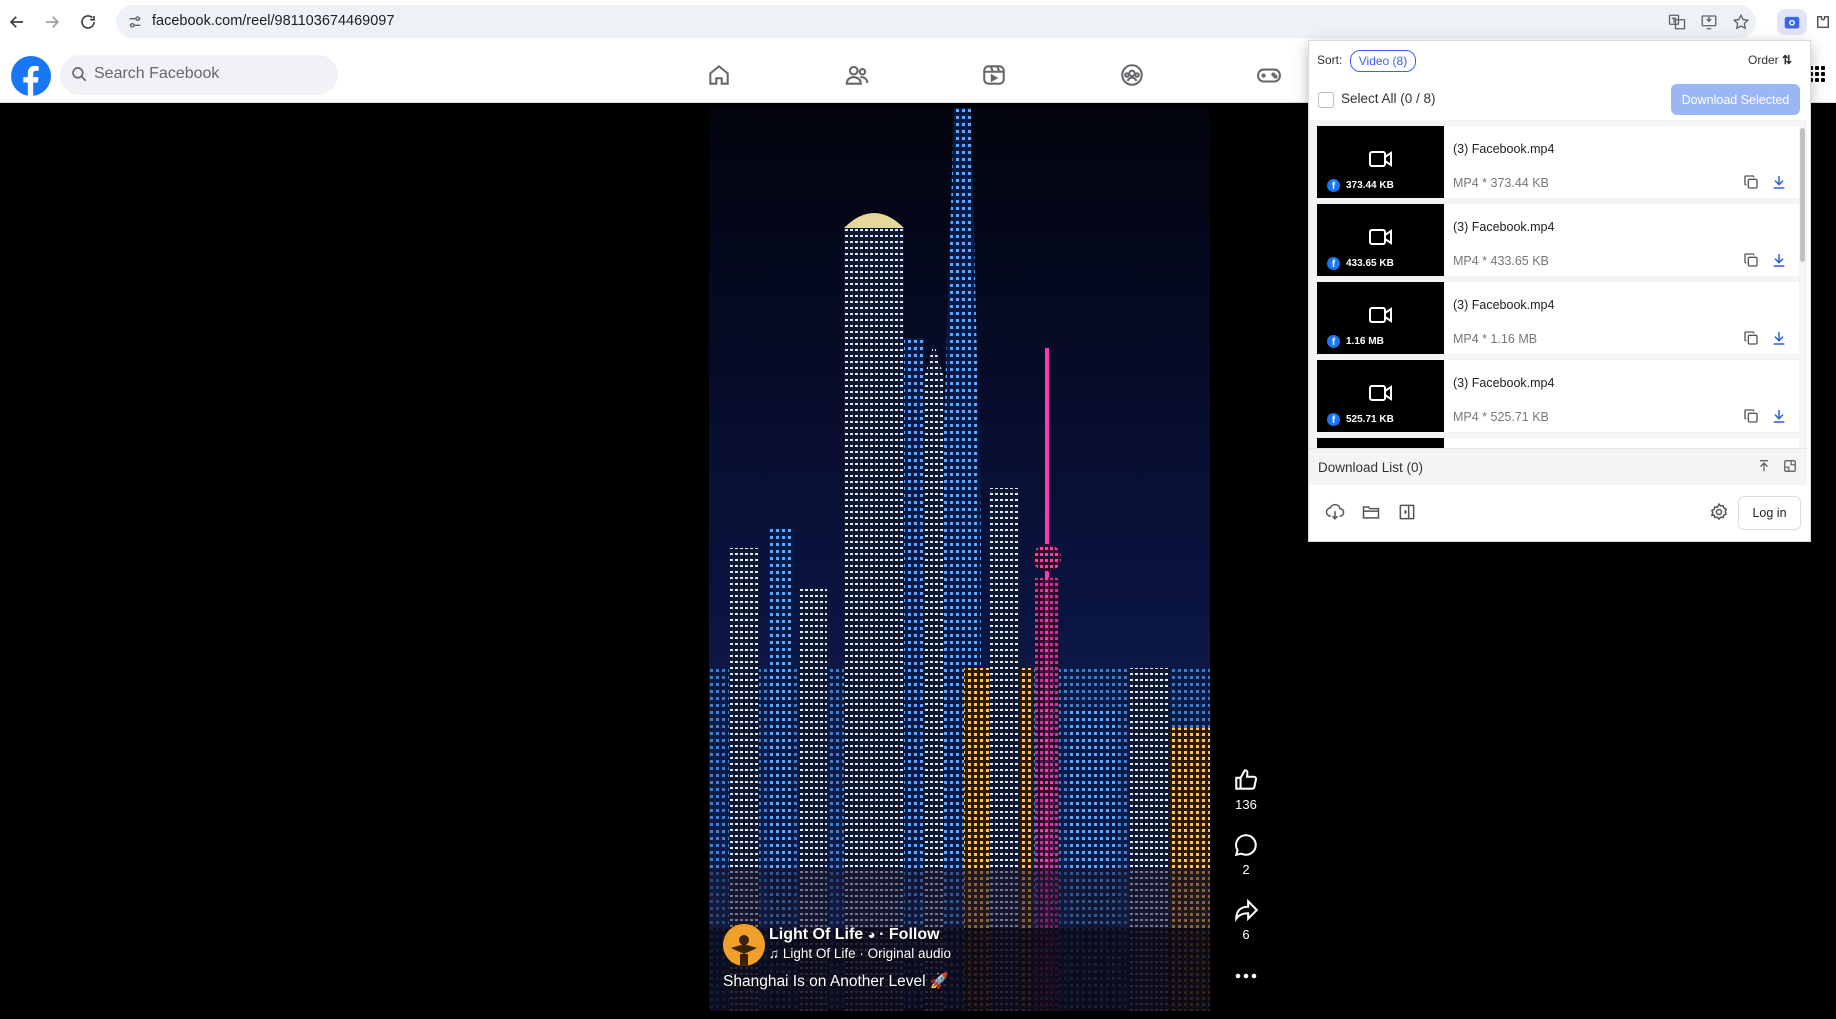 Image resolution: width=1836 pixels, height=1019 pixels. I want to click on camera-icon, so click(1792, 22).